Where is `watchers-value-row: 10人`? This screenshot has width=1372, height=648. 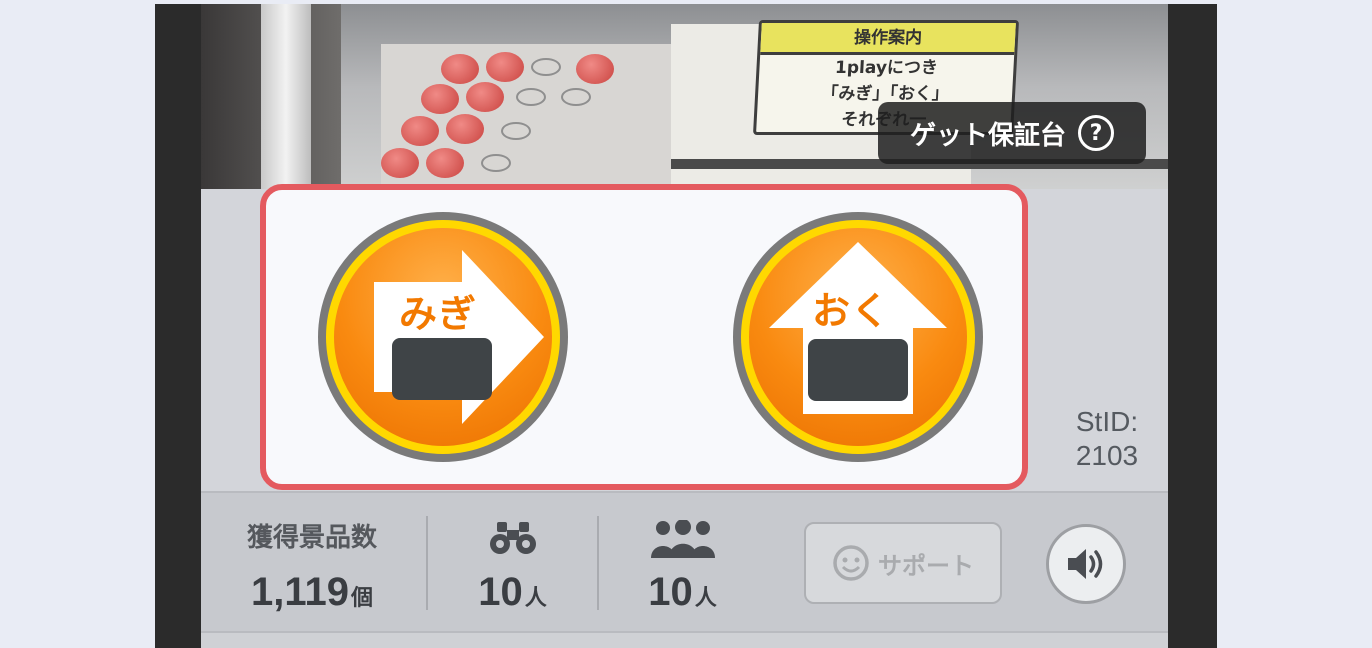 watchers-value-row: 10人 is located at coordinates (512, 595).